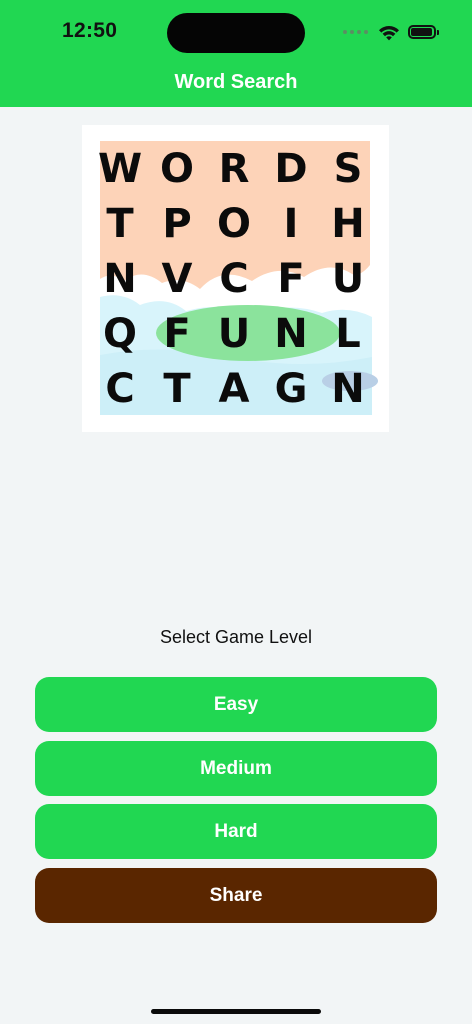 The height and width of the screenshot is (1024, 472). I want to click on grid-letter: P, so click(177, 224).